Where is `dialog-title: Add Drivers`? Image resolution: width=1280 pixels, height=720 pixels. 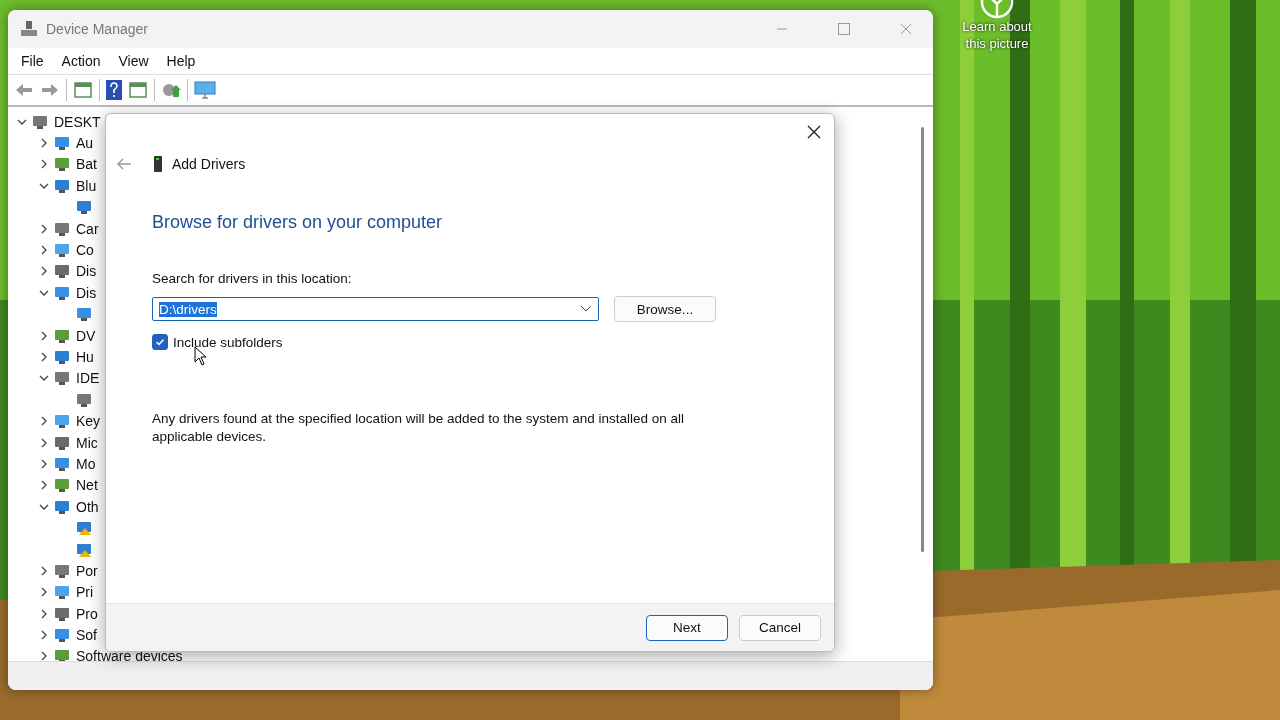 dialog-title: Add Drivers is located at coordinates (209, 164).